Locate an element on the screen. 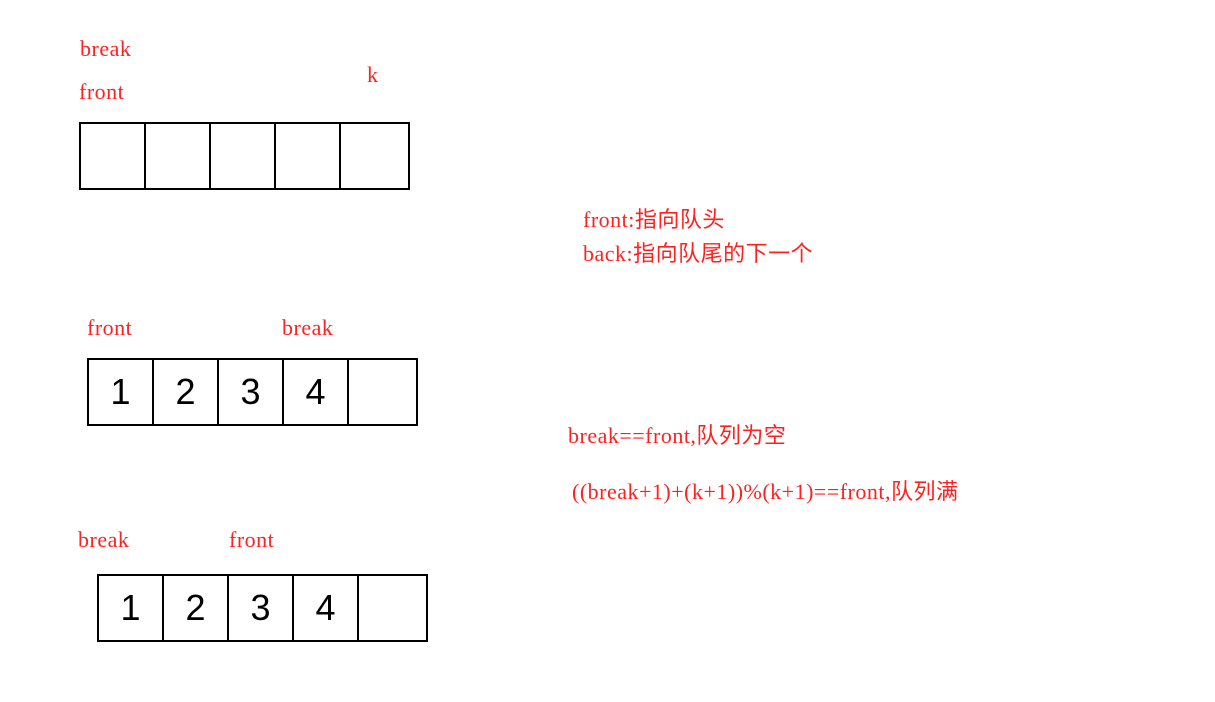  queue-array-wrapped: 1 2 3 4 is located at coordinates (262, 608).